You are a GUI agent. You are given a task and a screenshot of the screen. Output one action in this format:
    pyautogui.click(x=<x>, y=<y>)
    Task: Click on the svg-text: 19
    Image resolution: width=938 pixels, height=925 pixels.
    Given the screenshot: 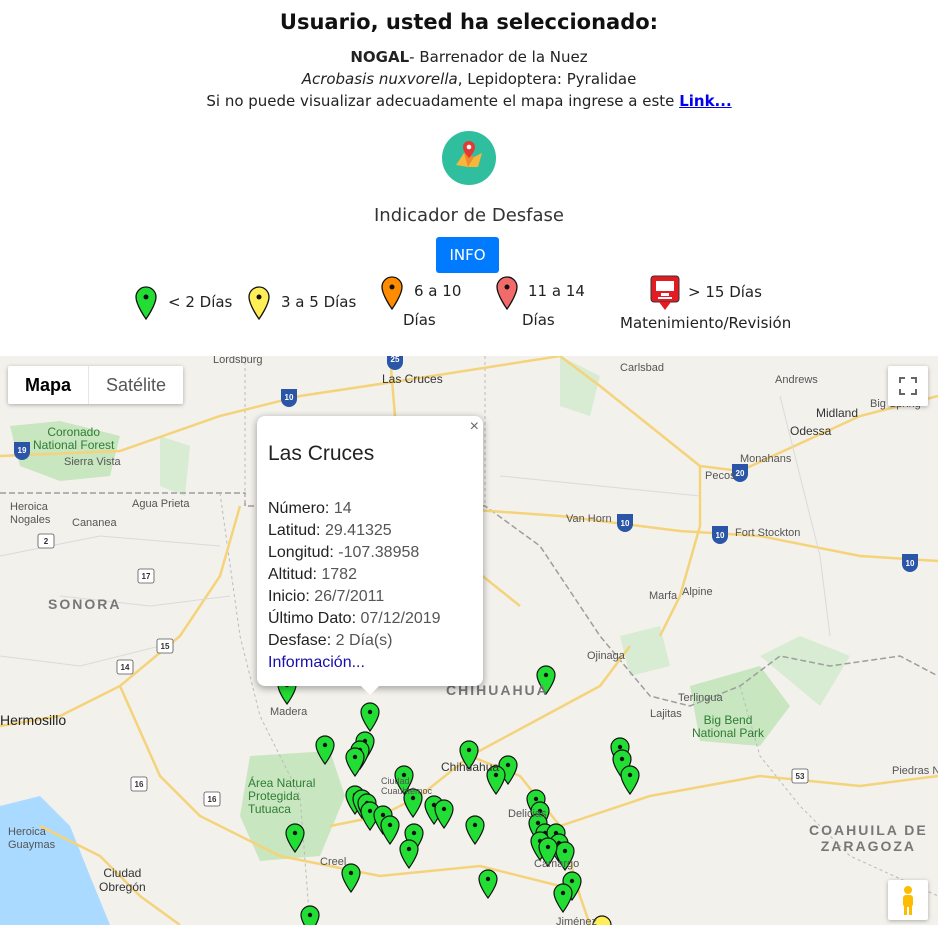 What is the action you would take?
    pyautogui.click(x=22, y=450)
    